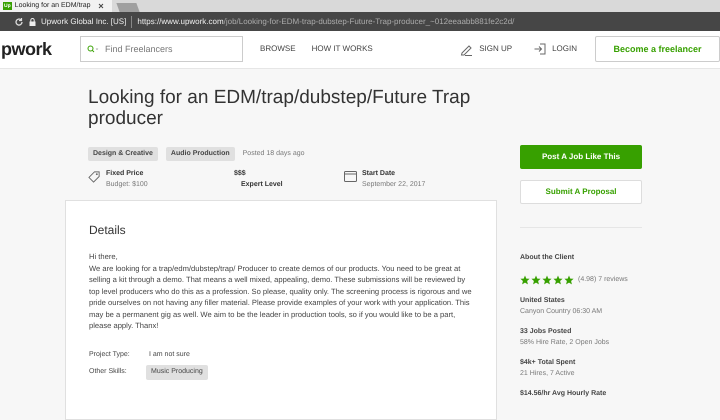  What do you see at coordinates (278, 49) in the screenshot?
I see `nav-link: BROWSE` at bounding box center [278, 49].